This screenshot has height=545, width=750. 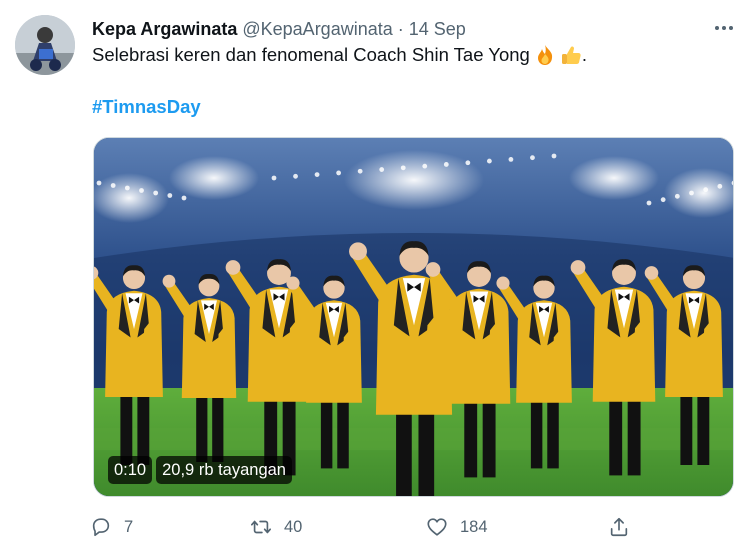 I want to click on avatar, so click(x=45, y=45).